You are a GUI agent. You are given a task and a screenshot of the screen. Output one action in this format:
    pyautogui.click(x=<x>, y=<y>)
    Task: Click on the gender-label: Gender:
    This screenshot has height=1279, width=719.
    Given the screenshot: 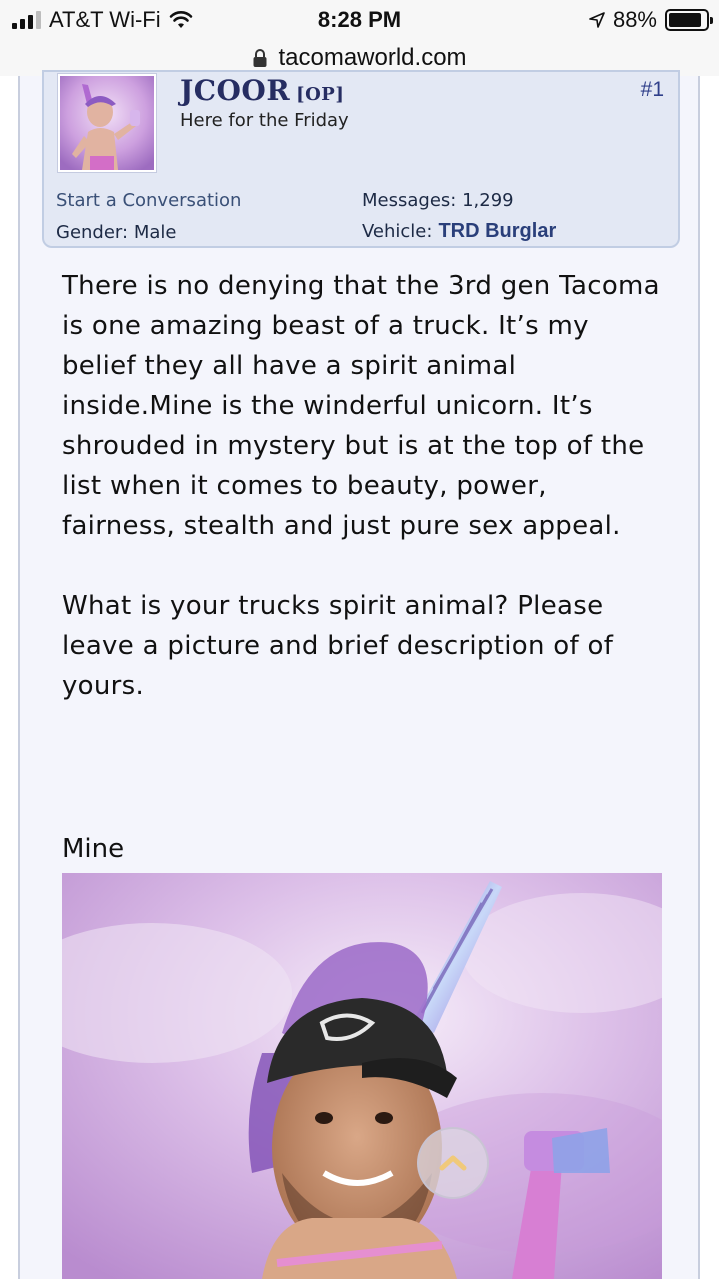 What is the action you would take?
    pyautogui.click(x=92, y=232)
    